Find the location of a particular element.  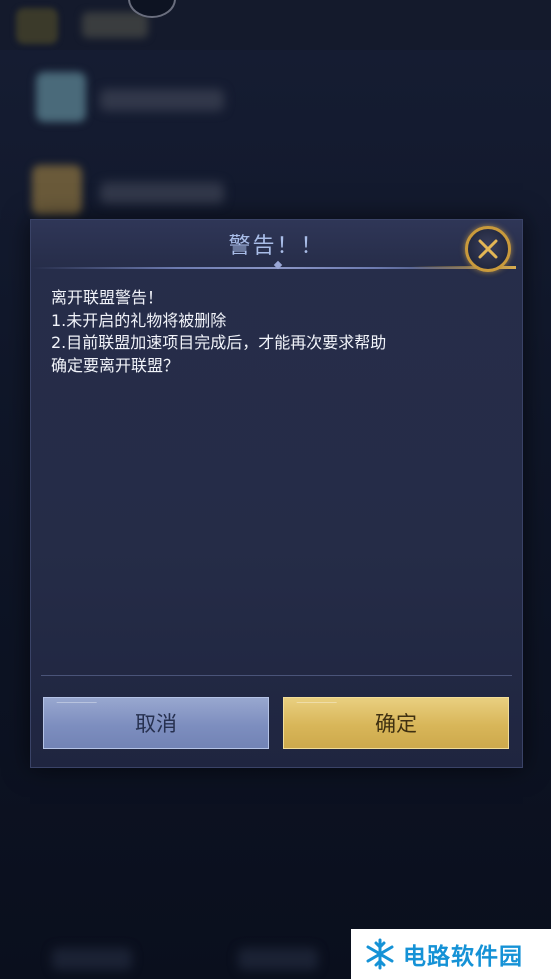

close-icon is located at coordinates (488, 249).